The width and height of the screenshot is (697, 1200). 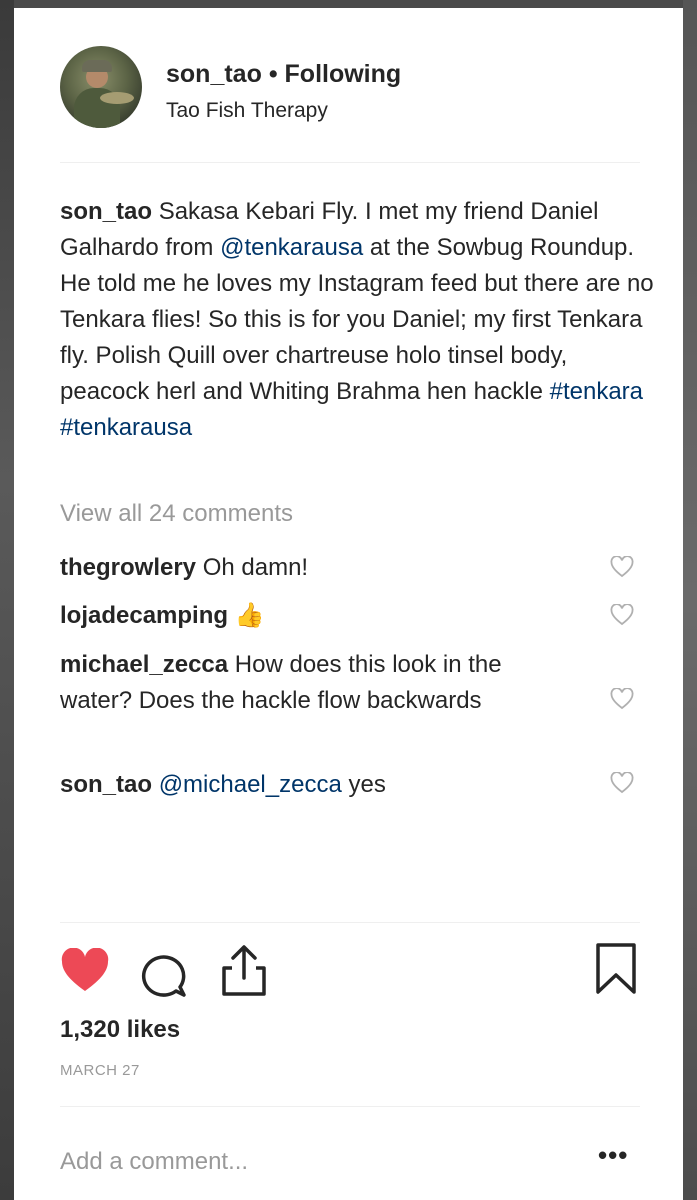 What do you see at coordinates (690, 600) in the screenshot?
I see `background-right-edge` at bounding box center [690, 600].